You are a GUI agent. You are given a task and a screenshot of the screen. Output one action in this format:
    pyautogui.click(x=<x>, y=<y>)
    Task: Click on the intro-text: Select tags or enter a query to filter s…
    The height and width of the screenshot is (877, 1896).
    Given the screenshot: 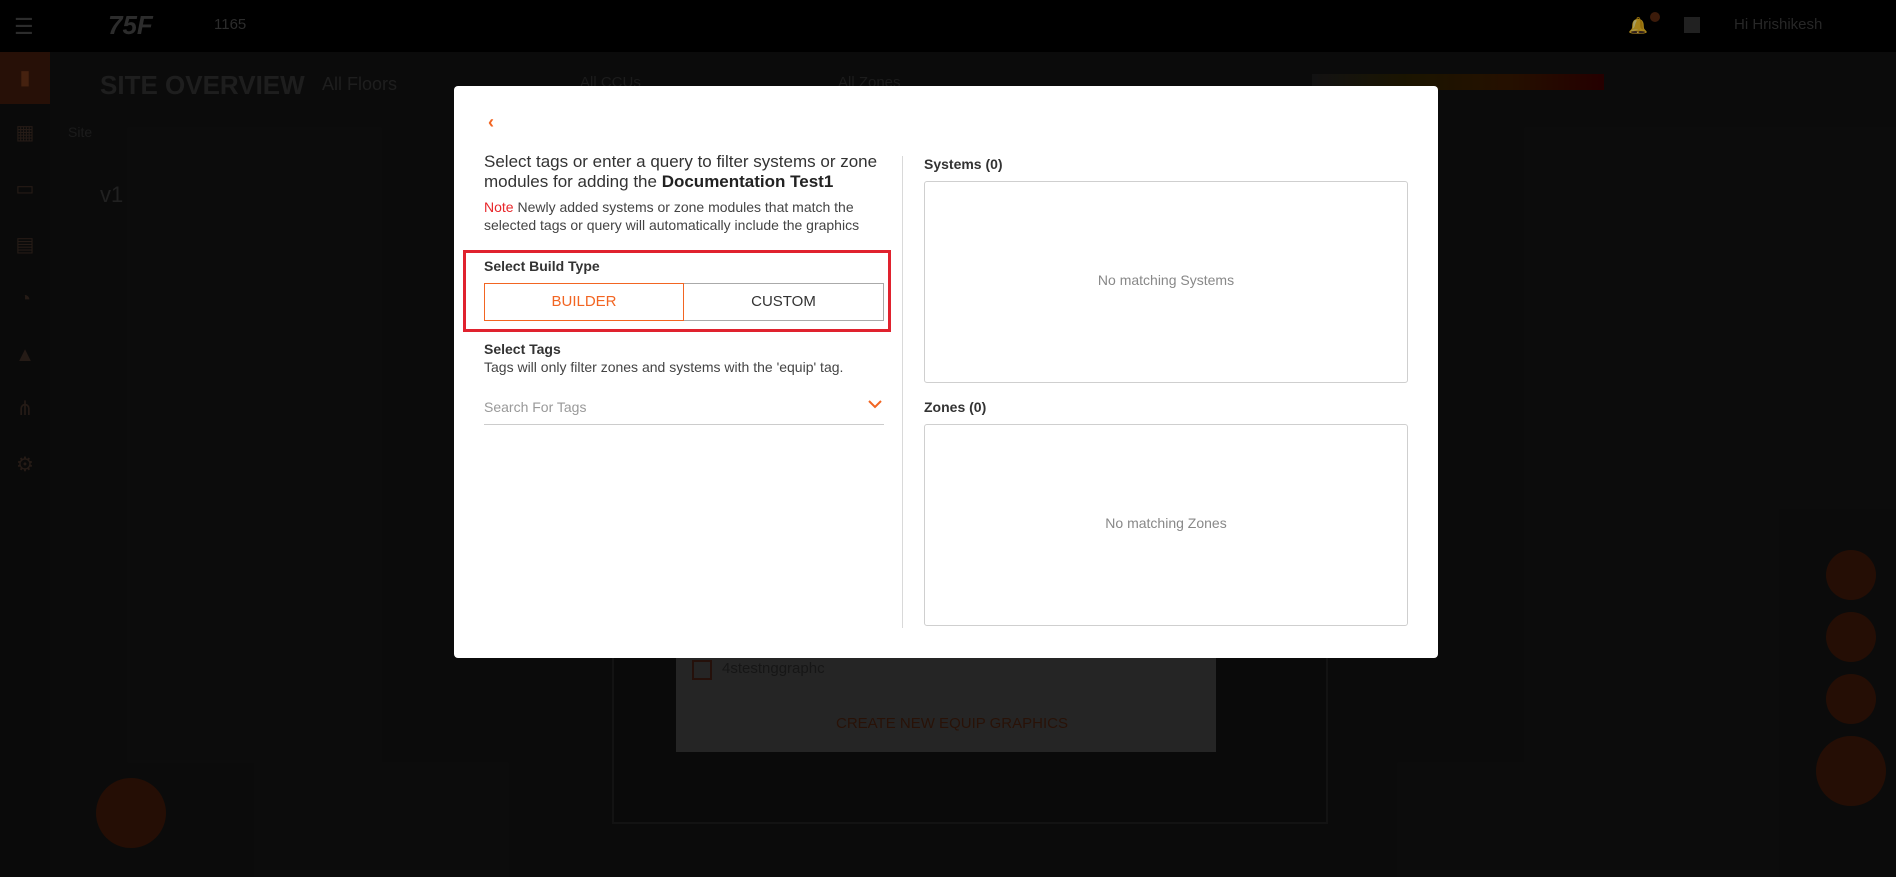 What is the action you would take?
    pyautogui.click(x=684, y=172)
    